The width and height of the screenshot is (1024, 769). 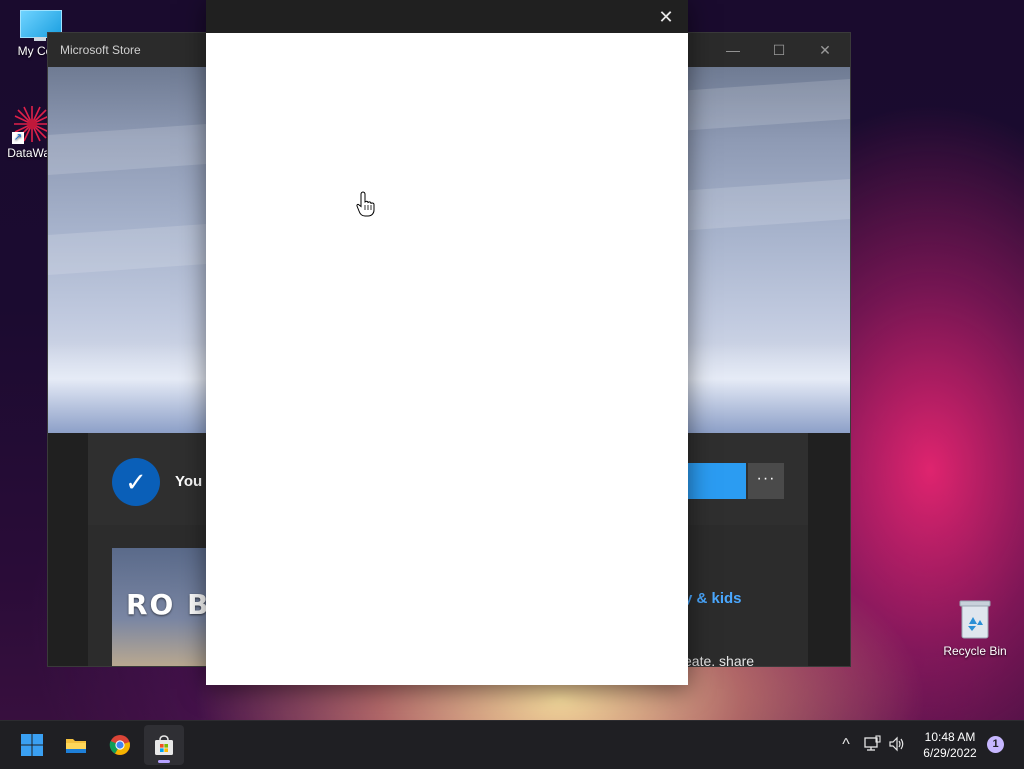 I want to click on clock-time: 10:48 AM, so click(x=950, y=737).